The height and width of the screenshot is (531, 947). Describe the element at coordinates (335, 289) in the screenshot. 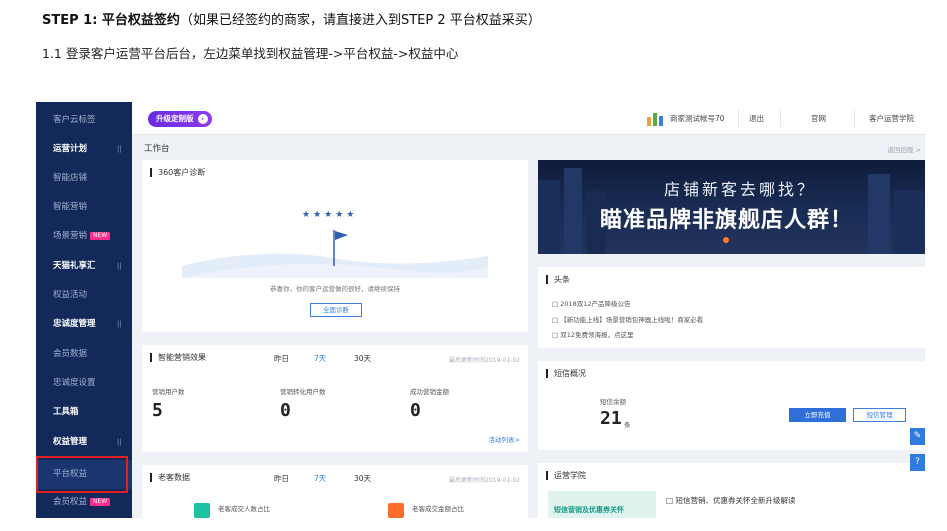

I see `diagnosis-message: 恭喜你，你的客户运营做的很好，请继续保持` at that location.